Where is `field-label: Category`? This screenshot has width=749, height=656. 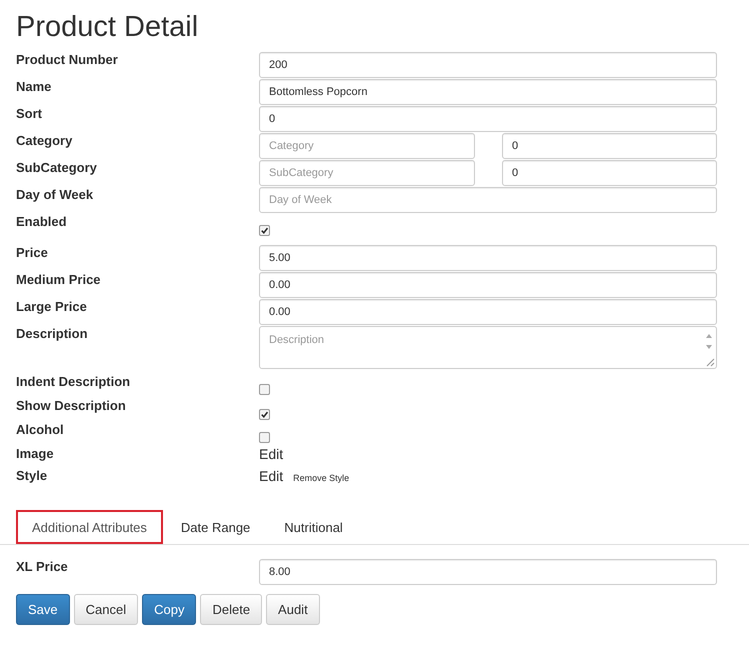 field-label: Category is located at coordinates (45, 141).